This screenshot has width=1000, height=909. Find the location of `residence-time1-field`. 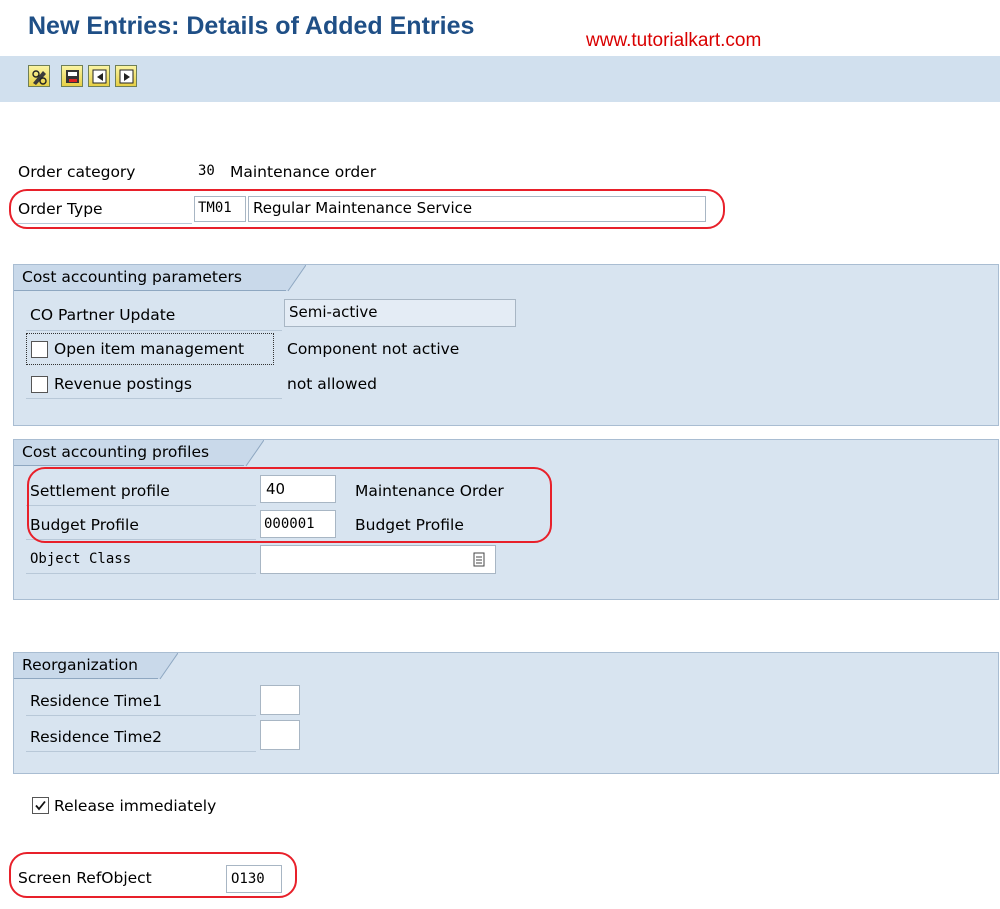

residence-time1-field is located at coordinates (280, 700).